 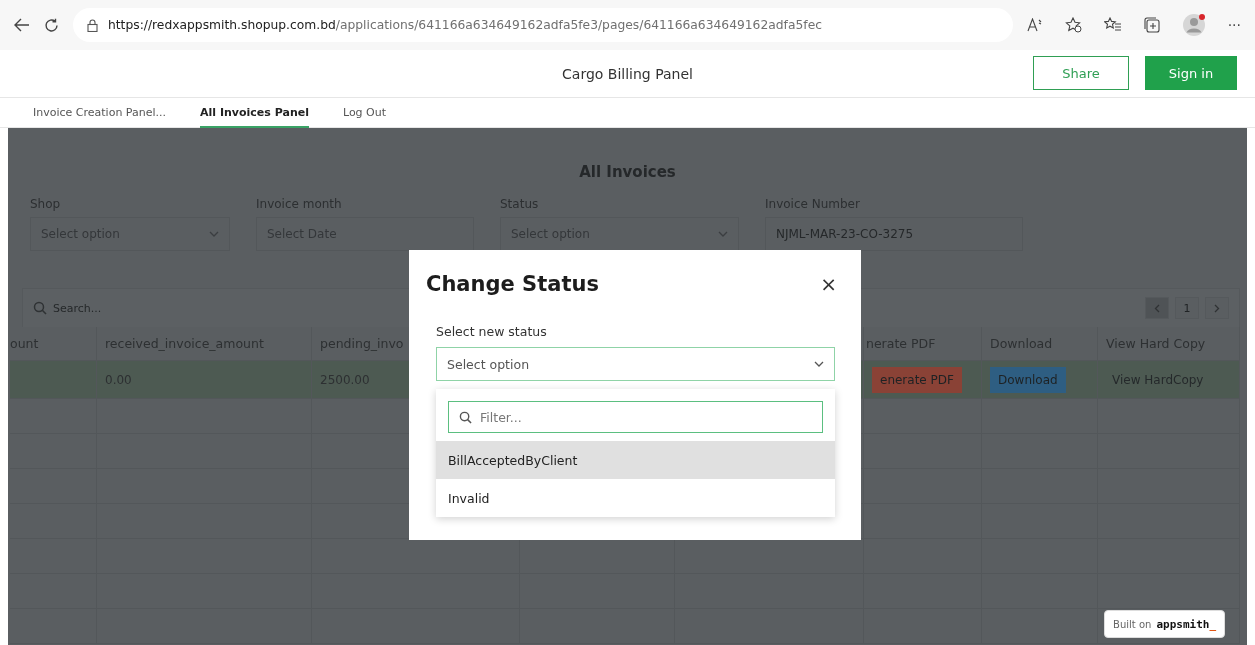 I want to click on app-title: Cargo Billing Panel, so click(x=627, y=73).